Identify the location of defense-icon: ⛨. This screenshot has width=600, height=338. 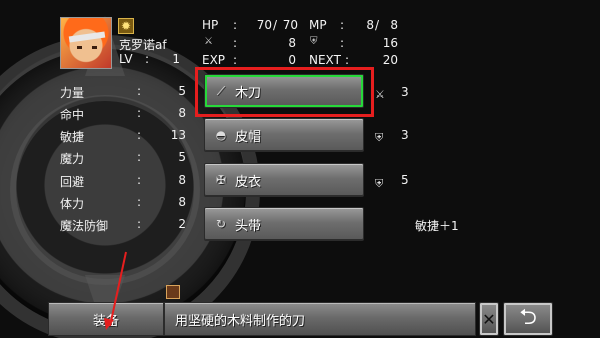
(314, 41).